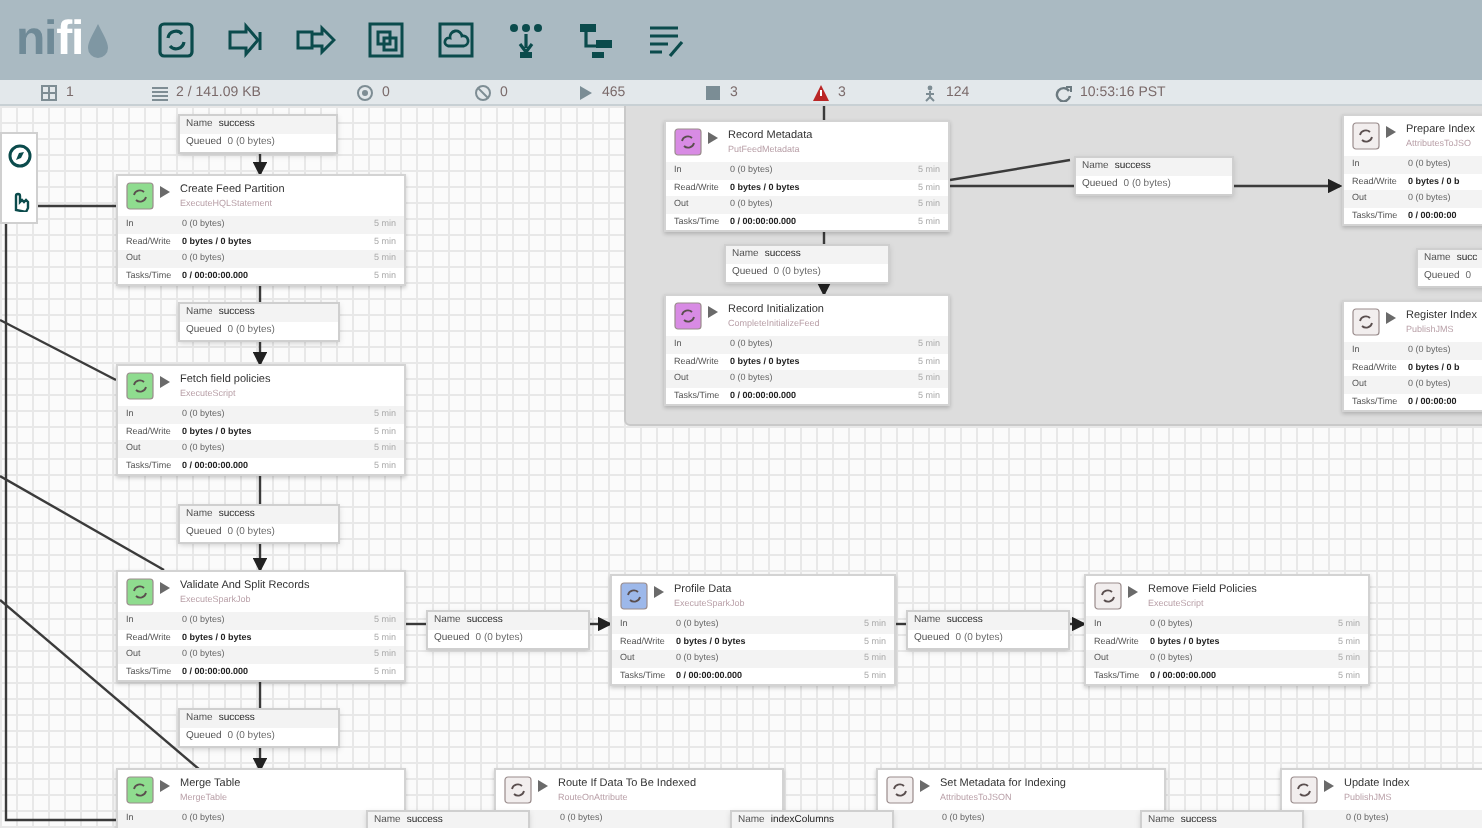 This screenshot has width=1482, height=828. I want to click on cluster-icon, so click(49, 93).